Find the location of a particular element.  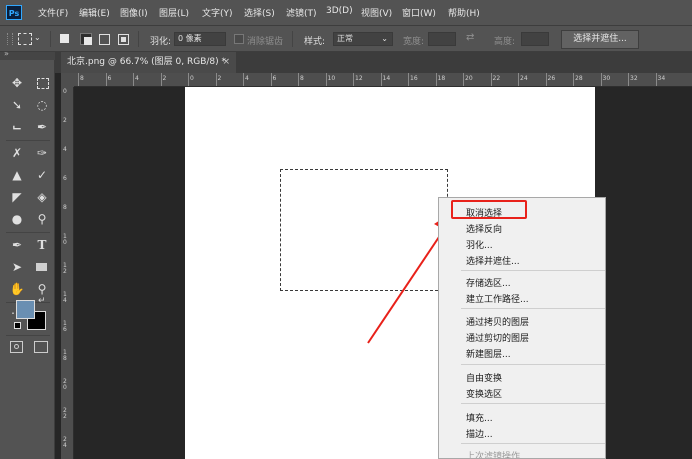

quick-mask-icon is located at coordinates (16, 347).